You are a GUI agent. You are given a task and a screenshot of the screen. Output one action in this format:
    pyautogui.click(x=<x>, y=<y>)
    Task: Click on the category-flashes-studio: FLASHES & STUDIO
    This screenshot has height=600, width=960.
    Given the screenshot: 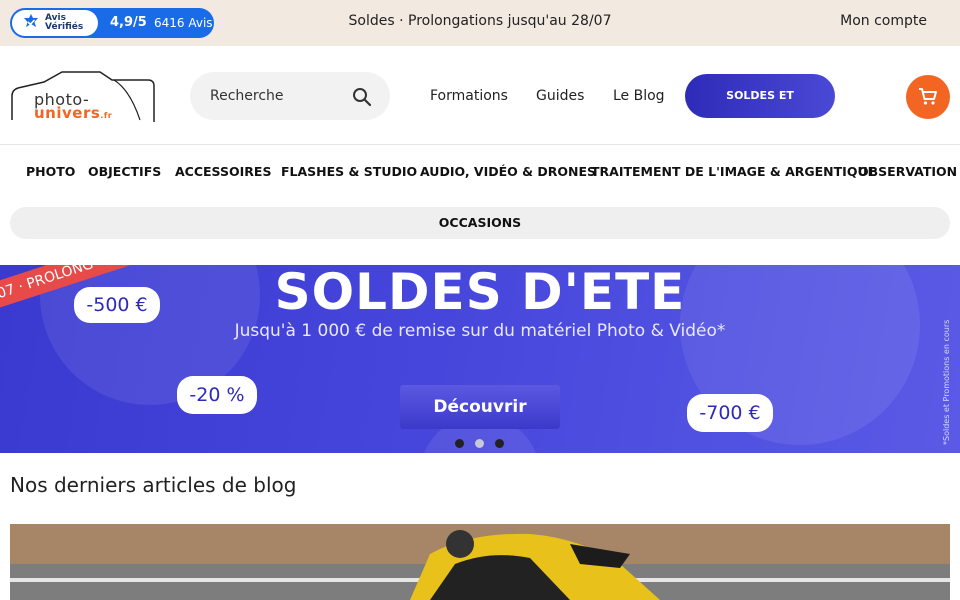 What is the action you would take?
    pyautogui.click(x=349, y=171)
    